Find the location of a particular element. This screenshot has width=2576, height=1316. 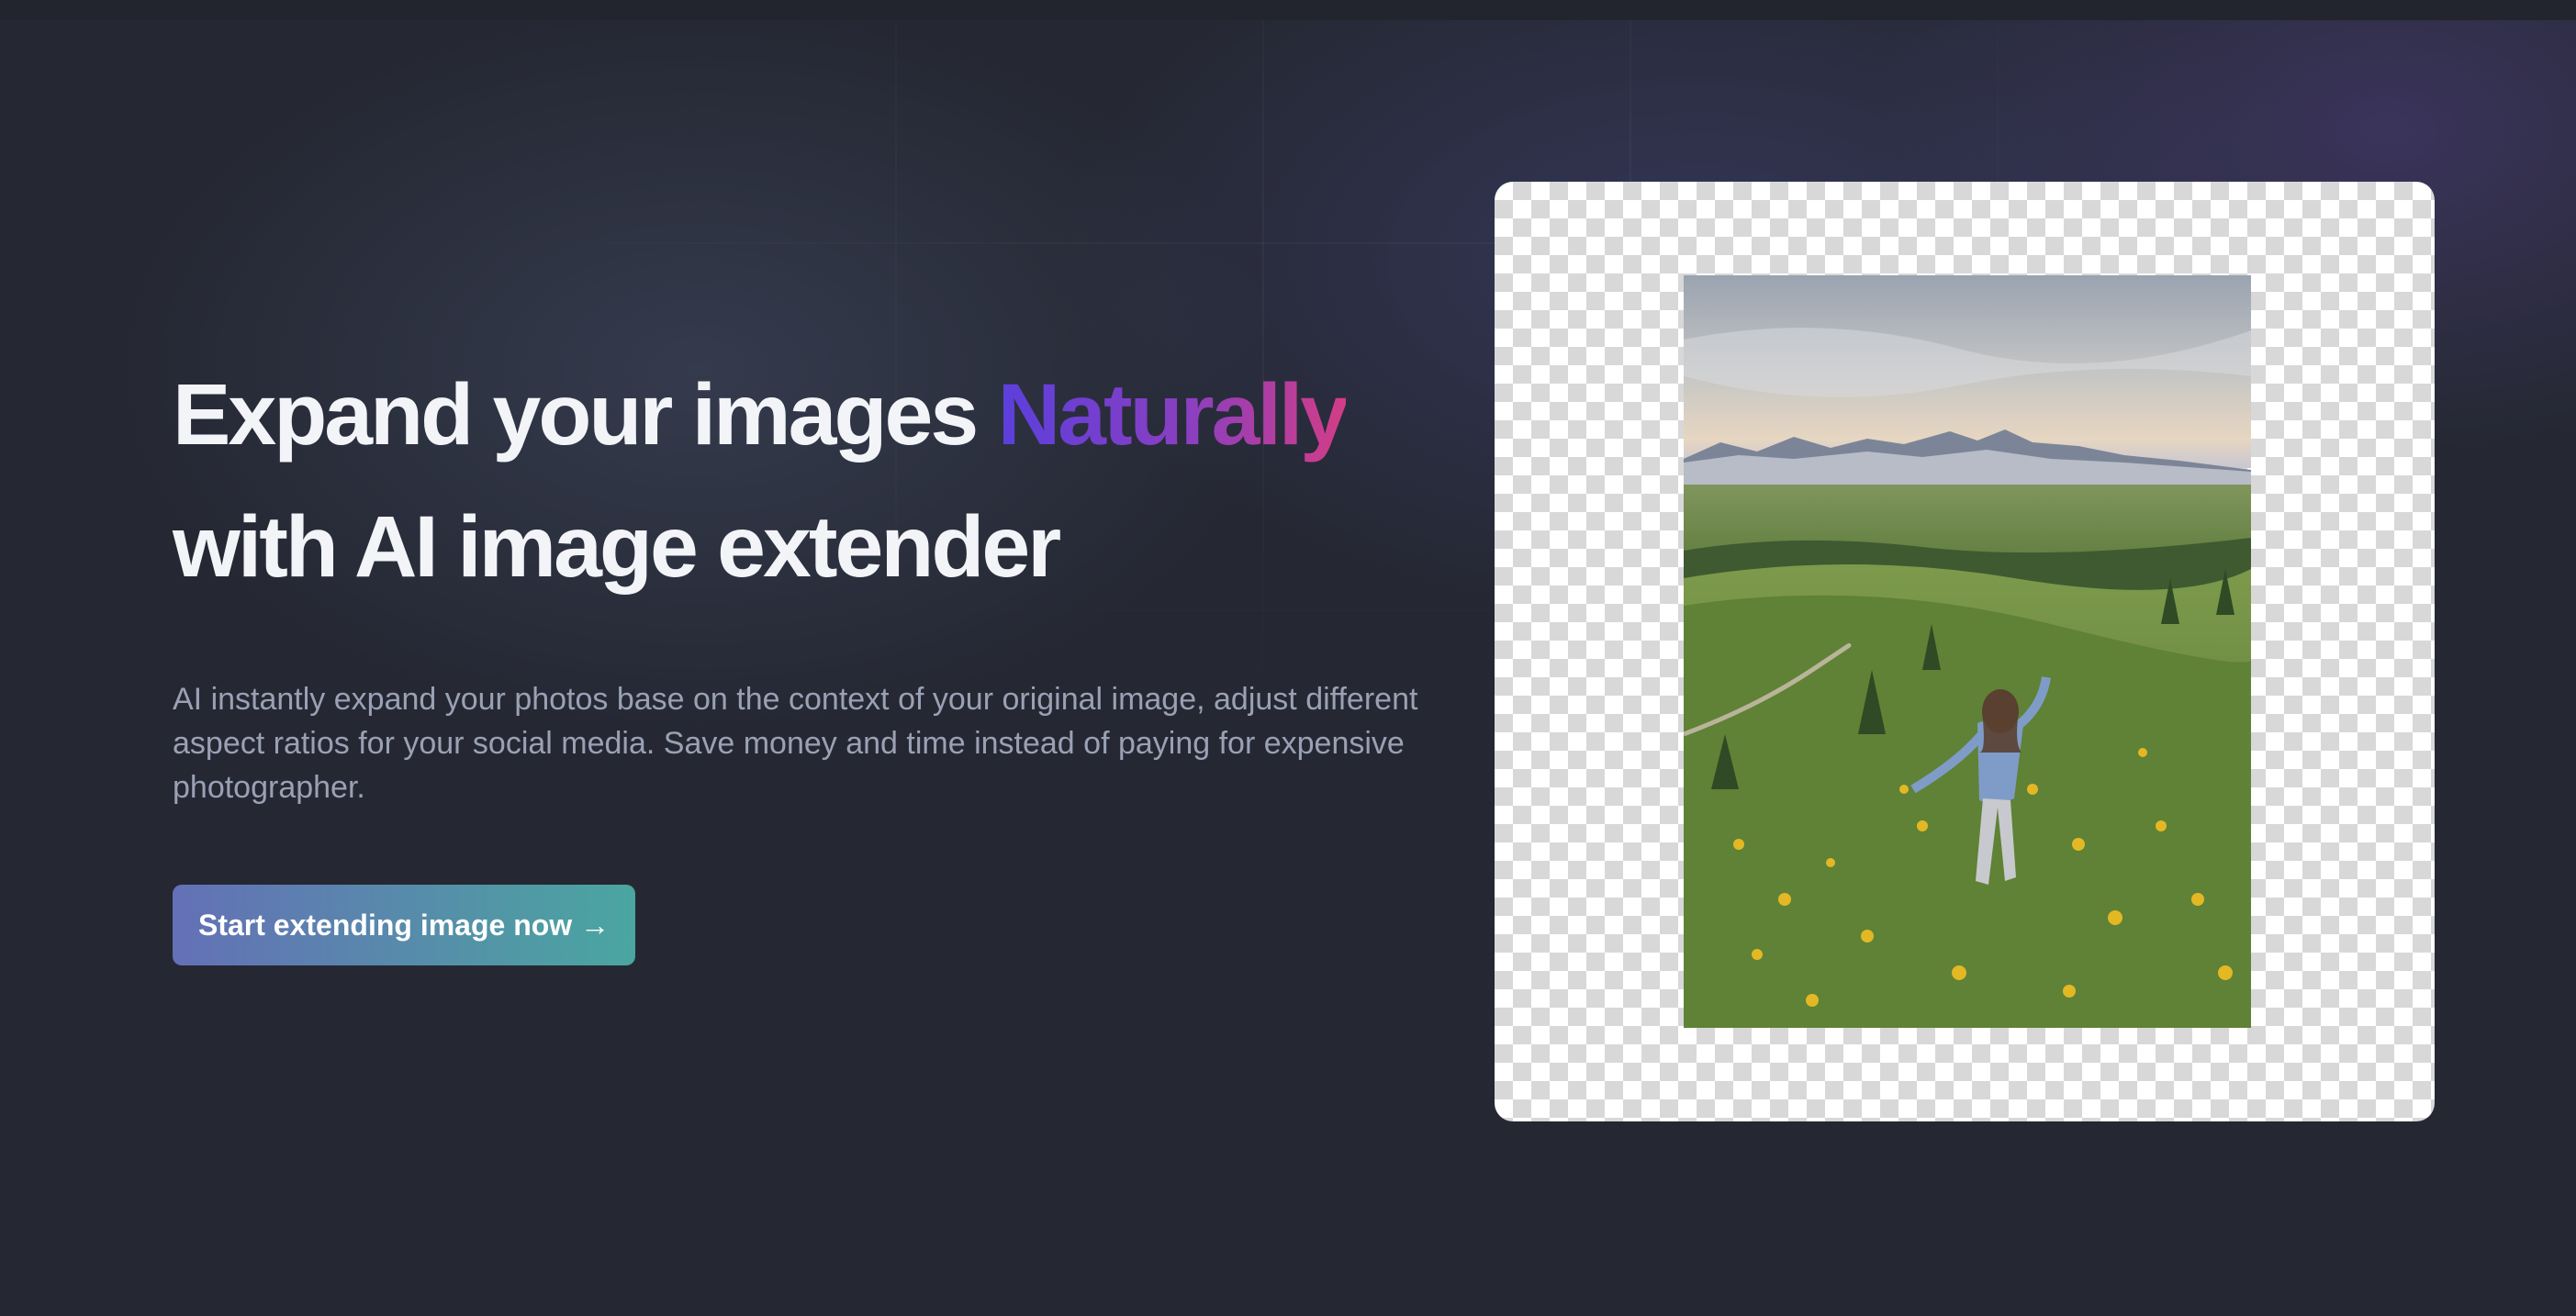

top-bar is located at coordinates (1288, 10).